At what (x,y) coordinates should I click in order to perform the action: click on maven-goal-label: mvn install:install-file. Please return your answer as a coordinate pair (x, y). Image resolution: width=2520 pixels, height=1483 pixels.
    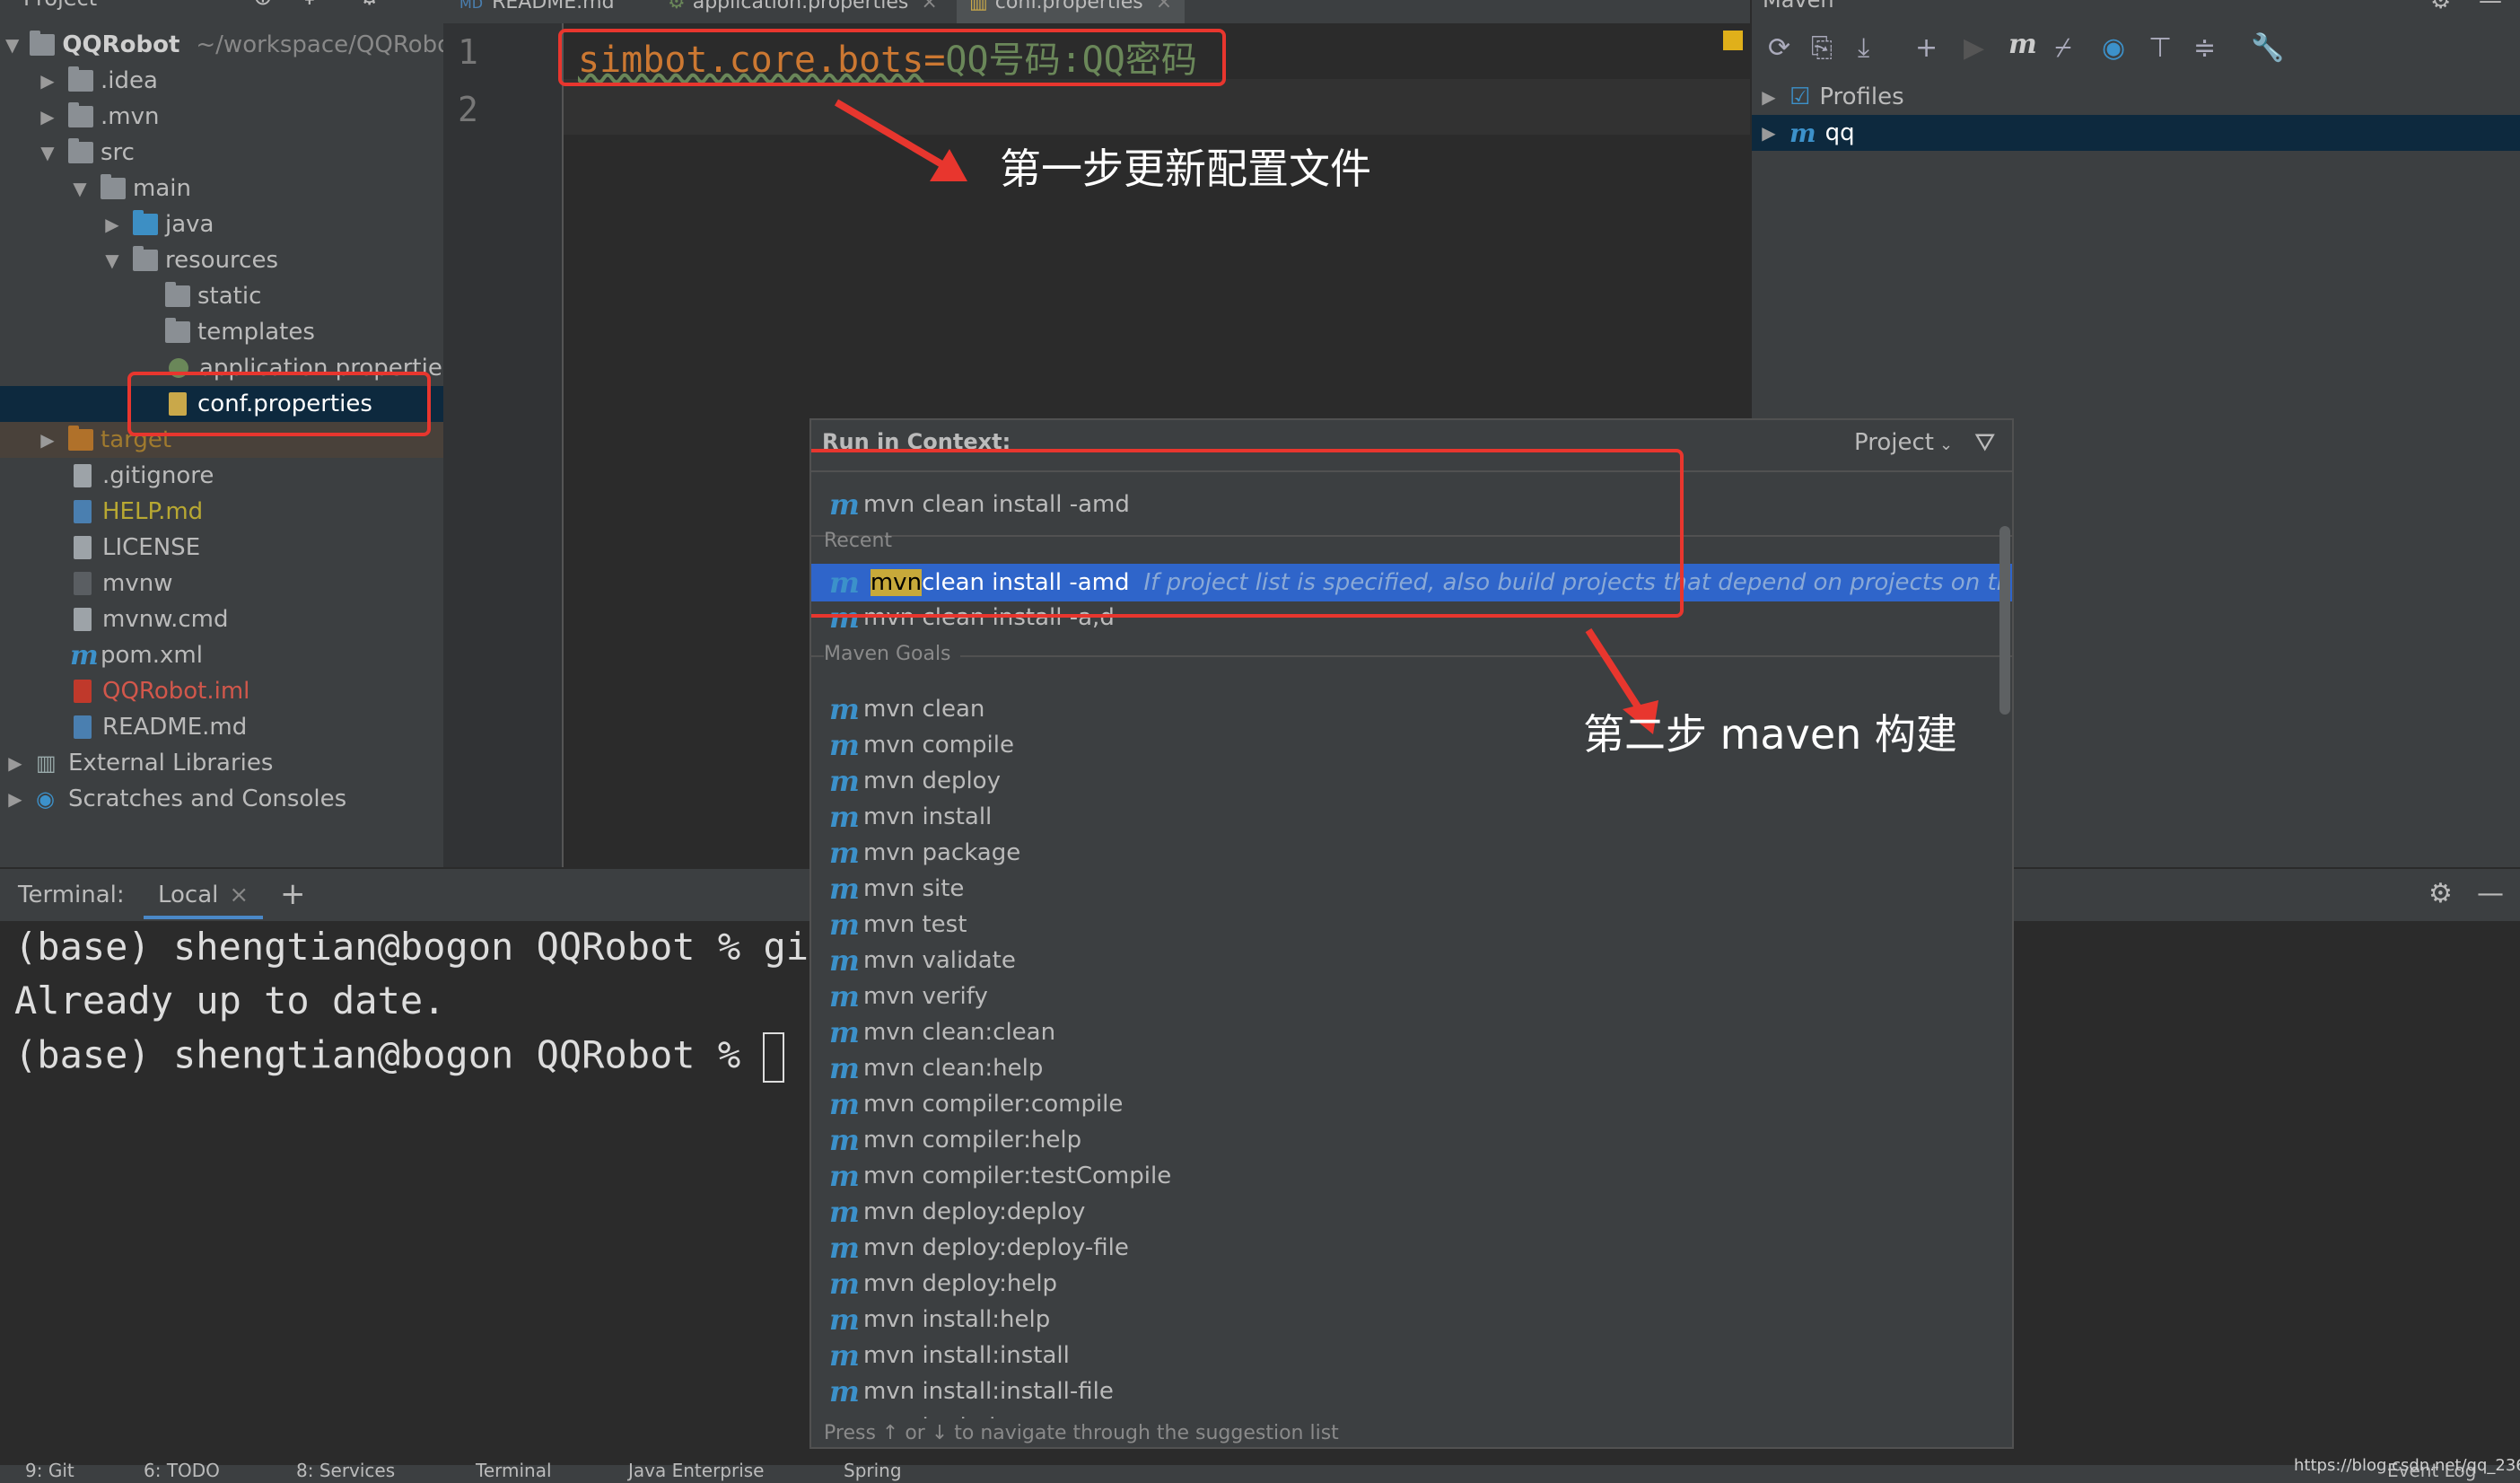
    Looking at the image, I should click on (988, 1391).